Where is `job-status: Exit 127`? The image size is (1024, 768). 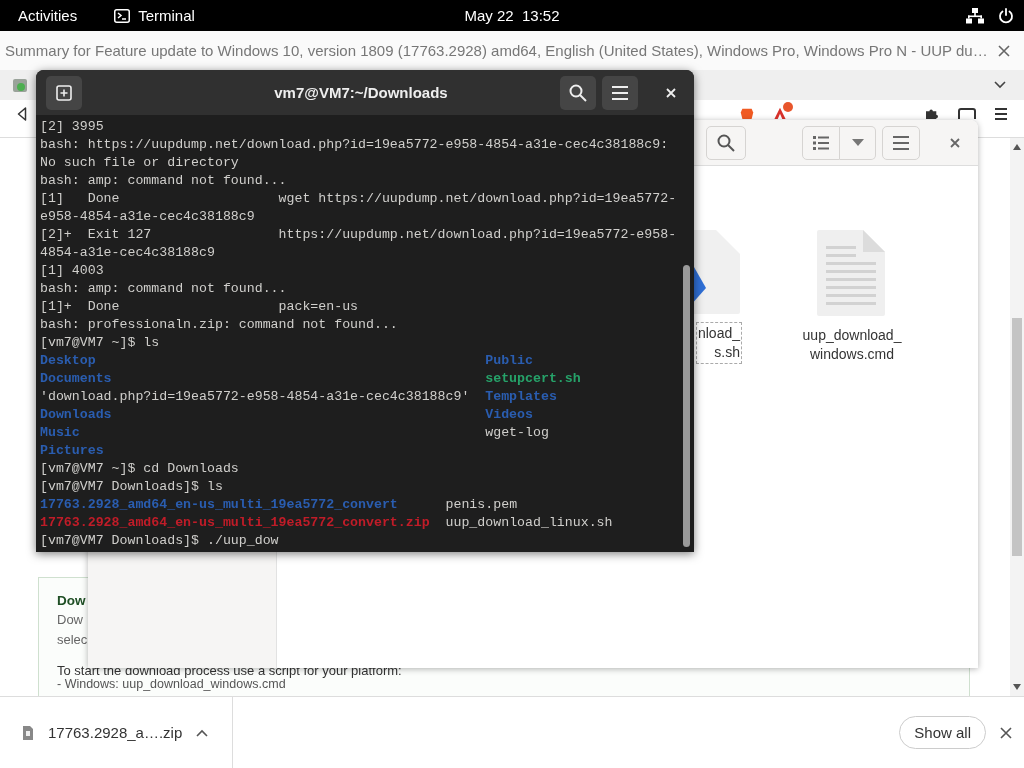 job-status: Exit 127 is located at coordinates (120, 235).